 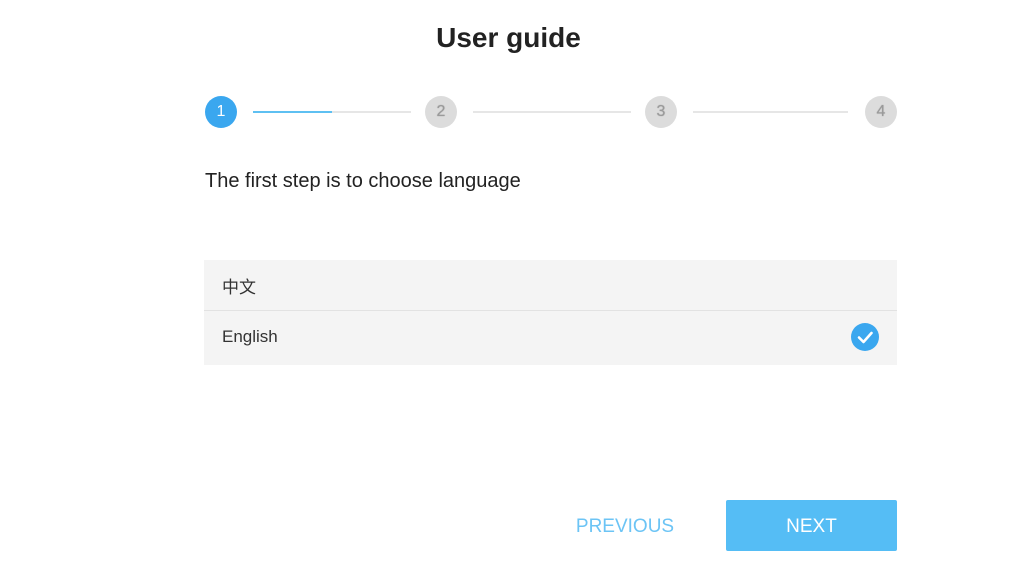 I want to click on language-option-chinese: 中文, so click(x=550, y=285).